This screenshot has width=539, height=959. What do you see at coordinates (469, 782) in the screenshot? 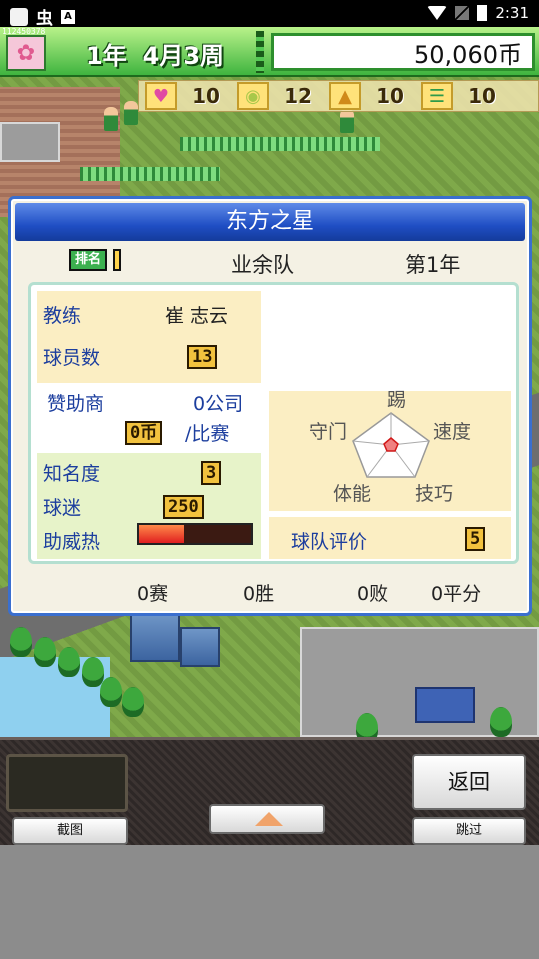
I see `back-button: 返回` at bounding box center [469, 782].